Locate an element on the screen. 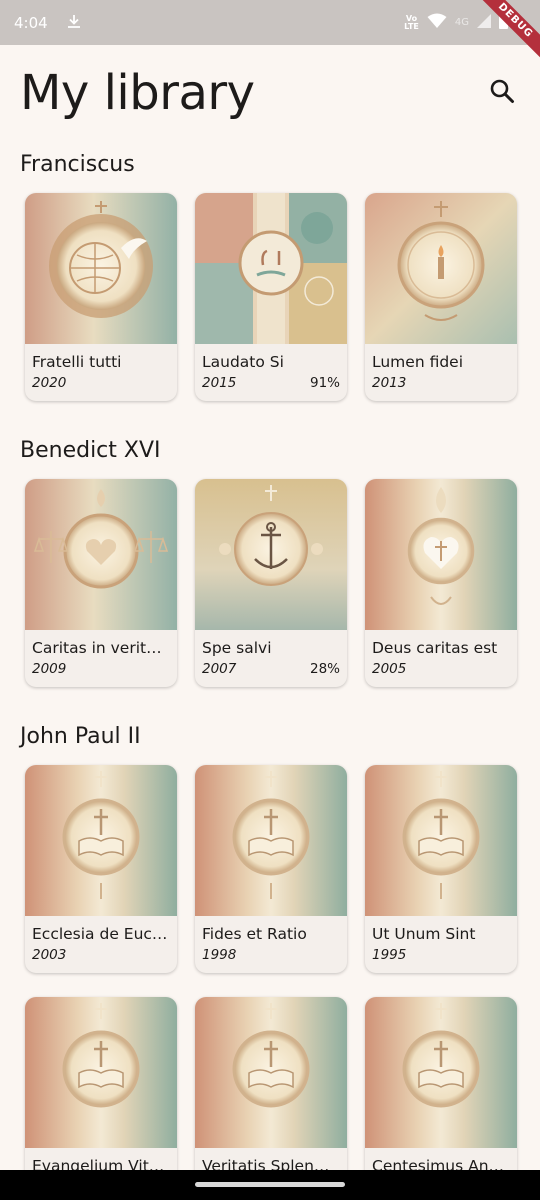 The height and width of the screenshot is (1200, 540). book-year: 2013 is located at coordinates (389, 383).